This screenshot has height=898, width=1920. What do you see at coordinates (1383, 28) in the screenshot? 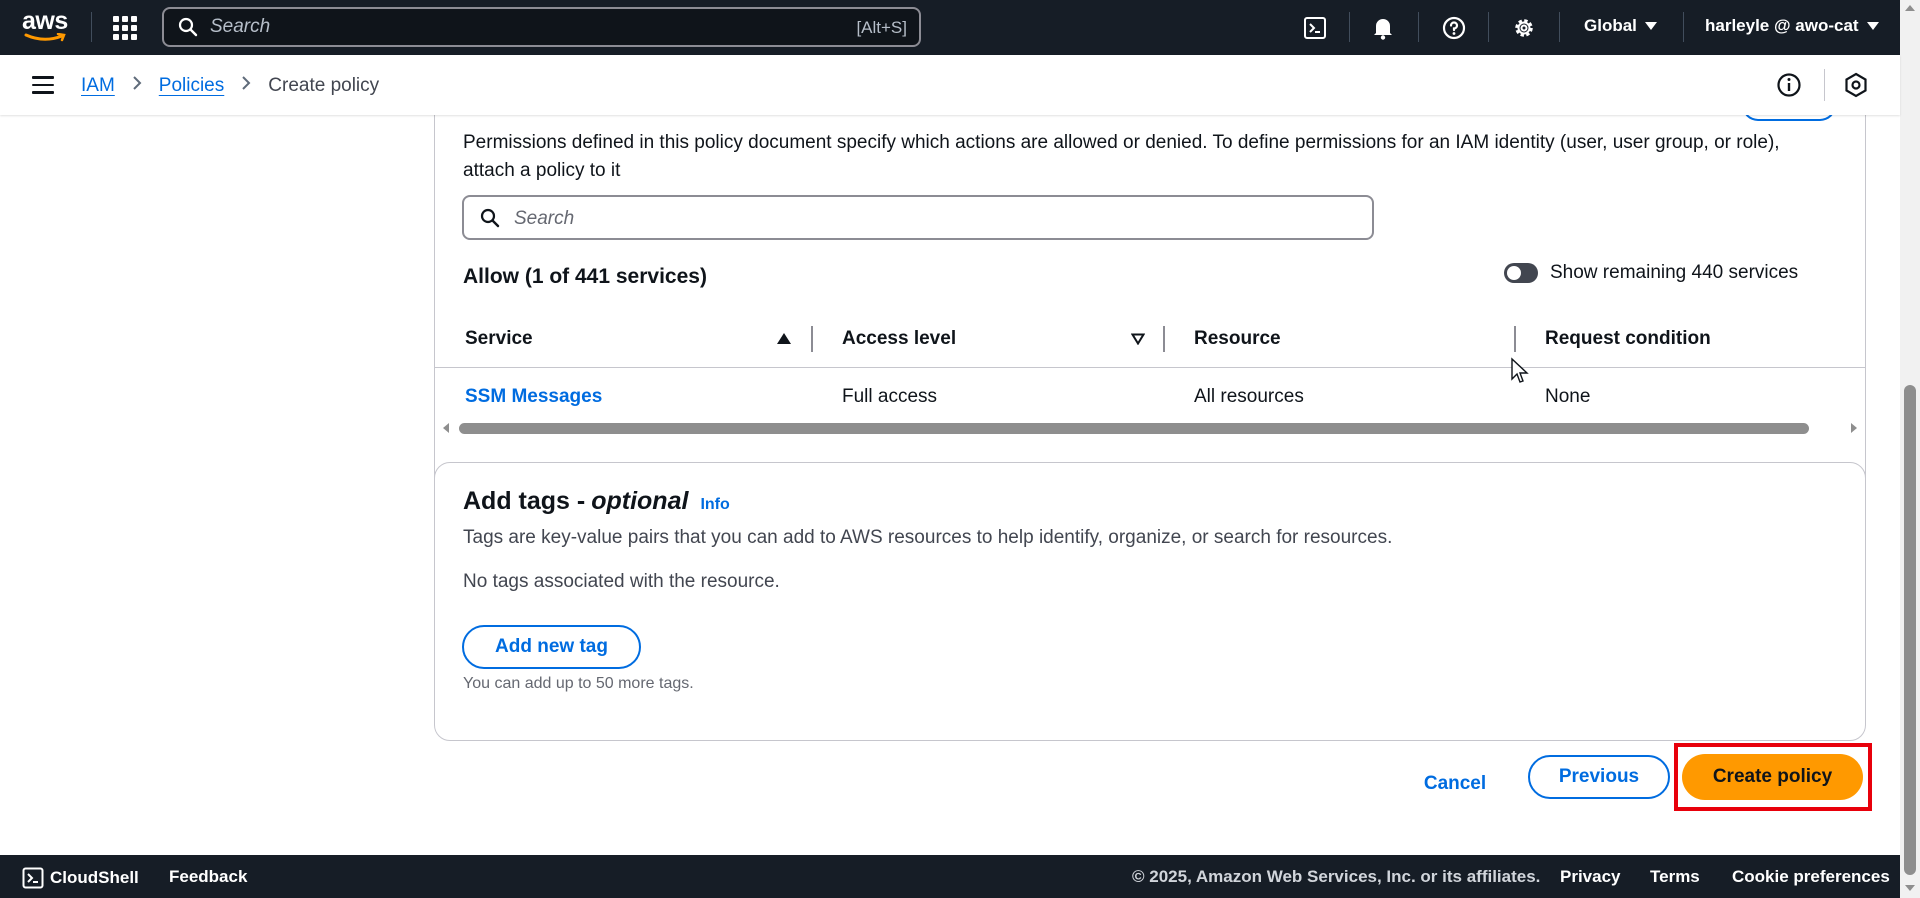
I see `bell-icon` at bounding box center [1383, 28].